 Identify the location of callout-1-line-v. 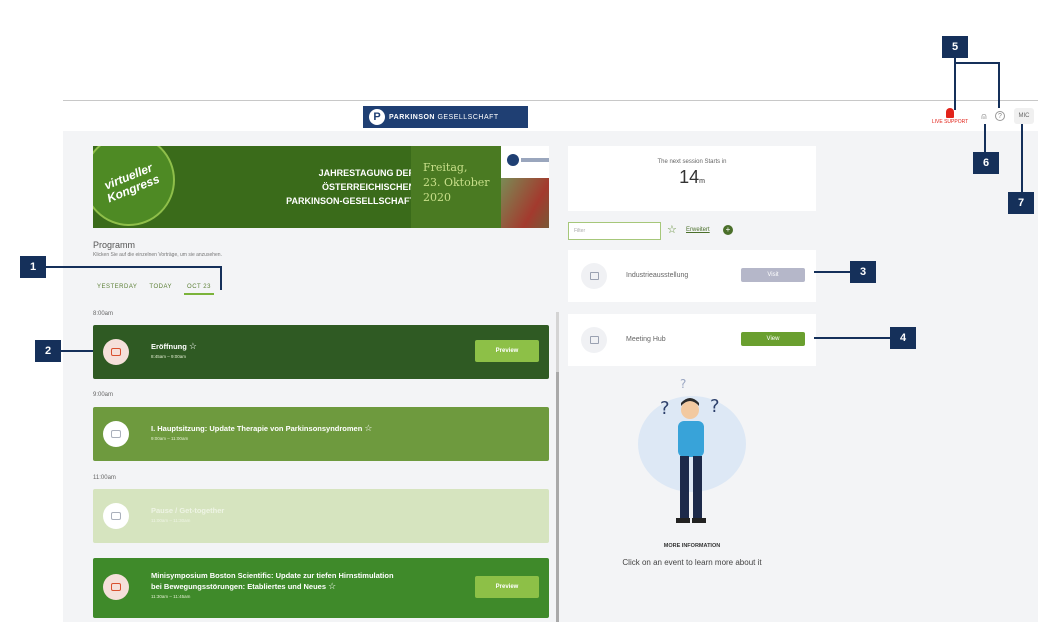
(221, 278).